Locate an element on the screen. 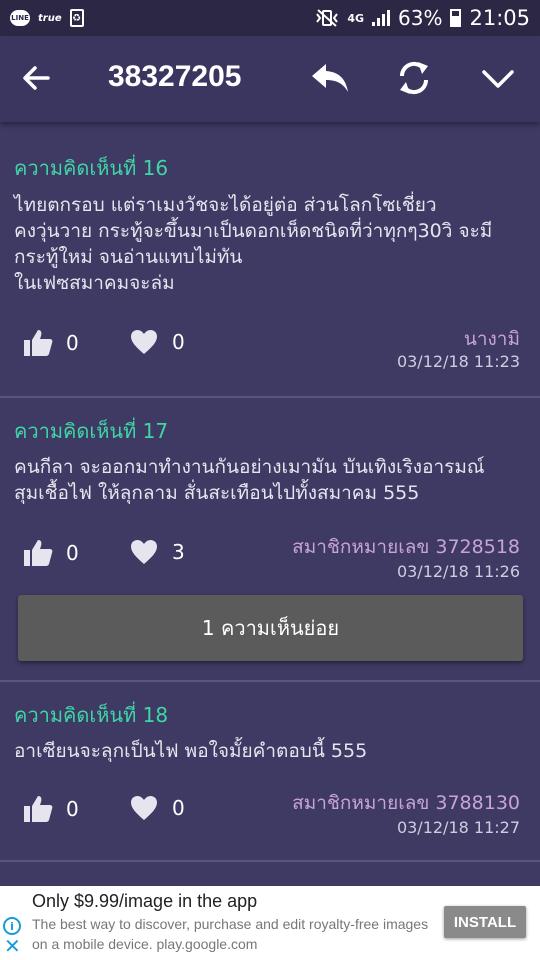 The image size is (540, 960). comment-title: ความคิดเห็นที่ 18 is located at coordinates (91, 715).